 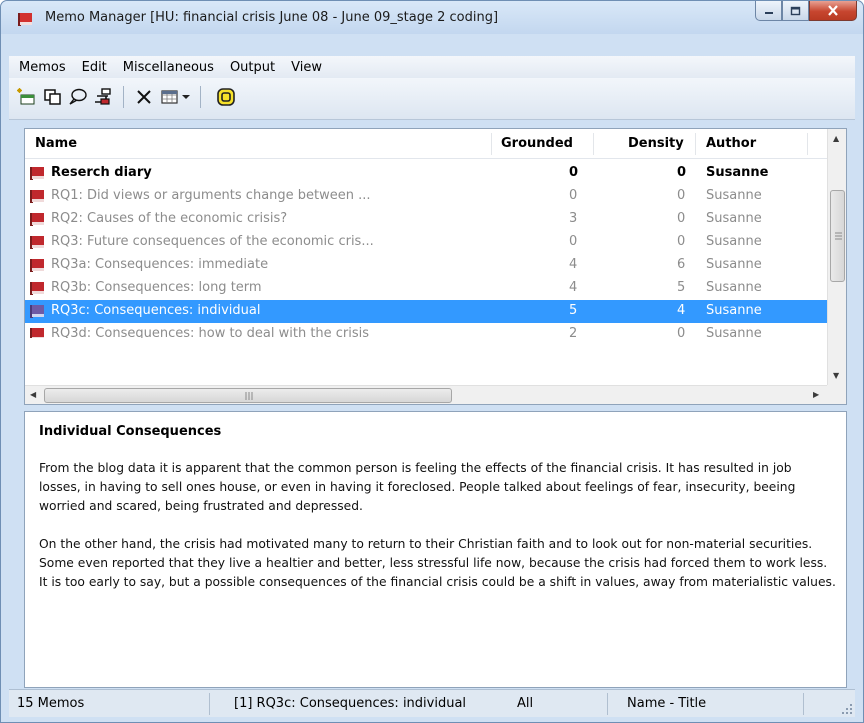 I want to click on toolbar, so click(x=432, y=99).